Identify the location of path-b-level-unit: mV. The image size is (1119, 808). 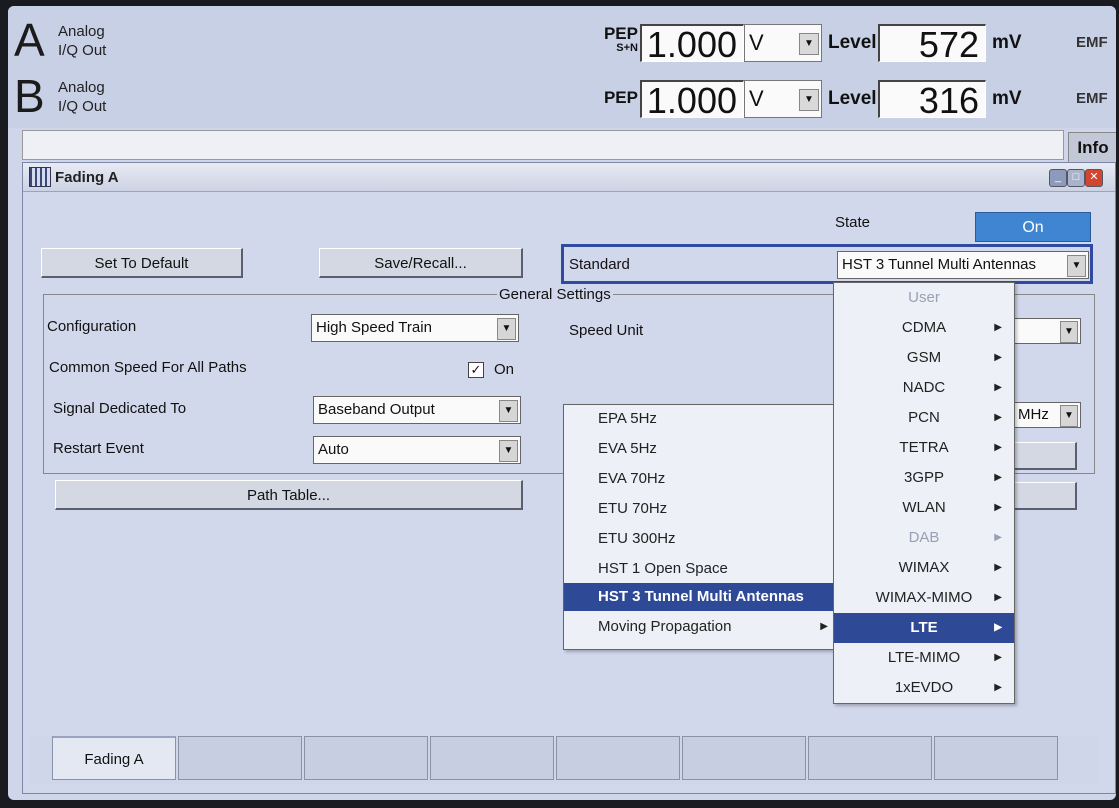
(1007, 98).